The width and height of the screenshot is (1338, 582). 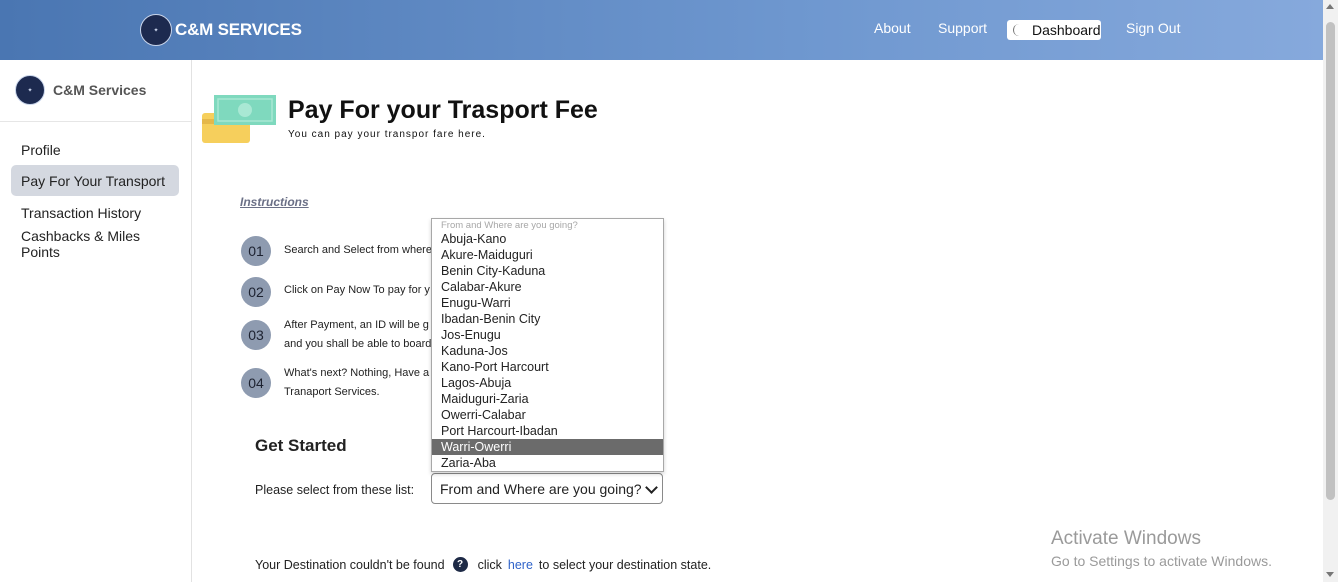 What do you see at coordinates (357, 373) in the screenshot?
I see `step-text: What's next? Nothing, Have a` at bounding box center [357, 373].